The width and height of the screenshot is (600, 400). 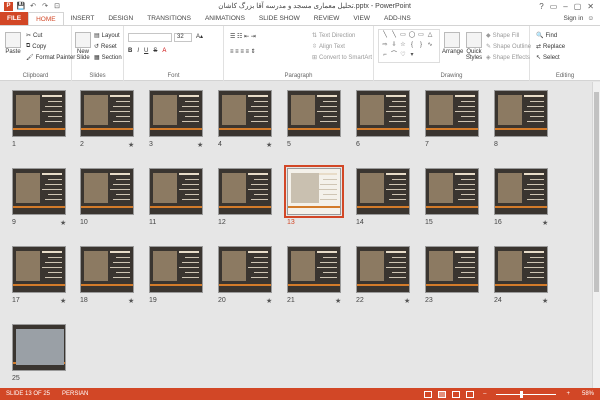 What do you see at coordinates (183, 37) in the screenshot?
I see `font-size-combo: 32` at bounding box center [183, 37].